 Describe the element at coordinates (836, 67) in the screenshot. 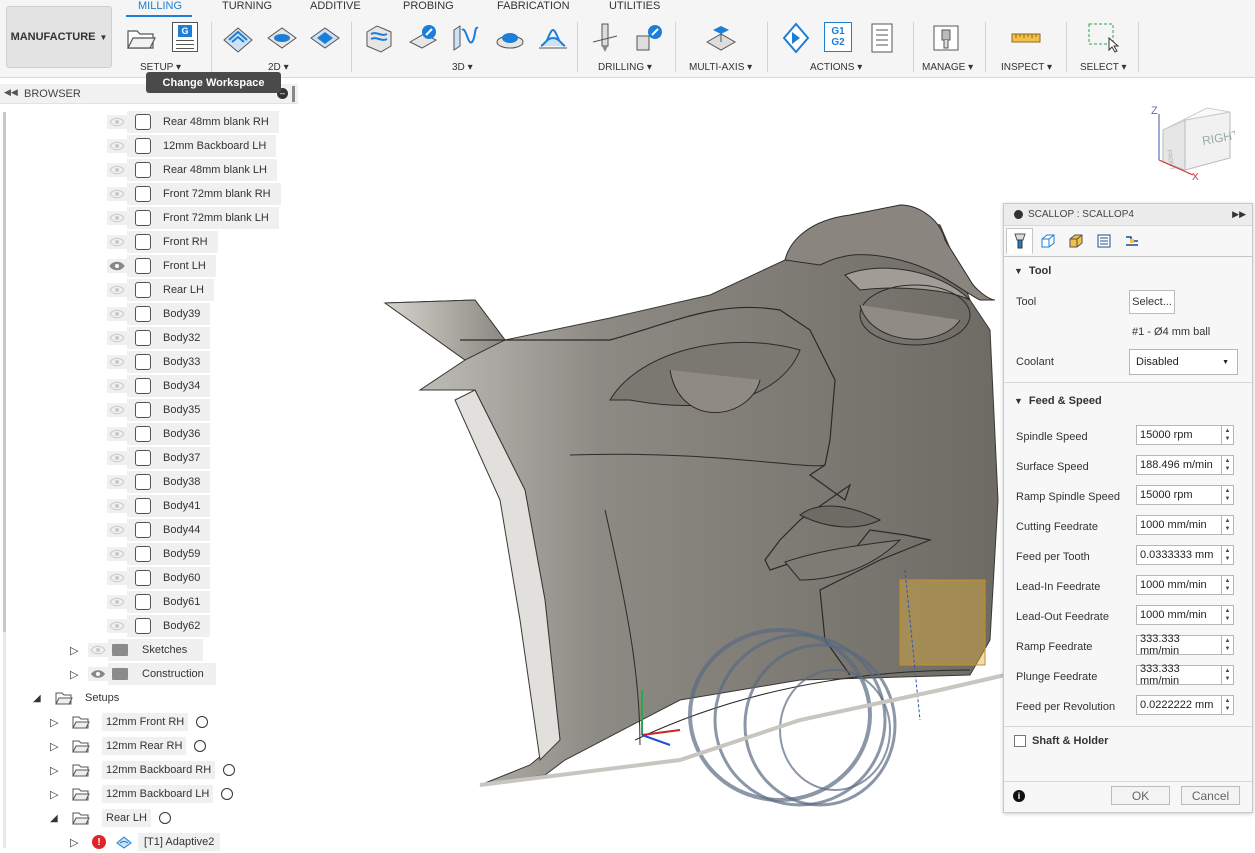

I see `group-actions: ACTIONS ▾` at that location.